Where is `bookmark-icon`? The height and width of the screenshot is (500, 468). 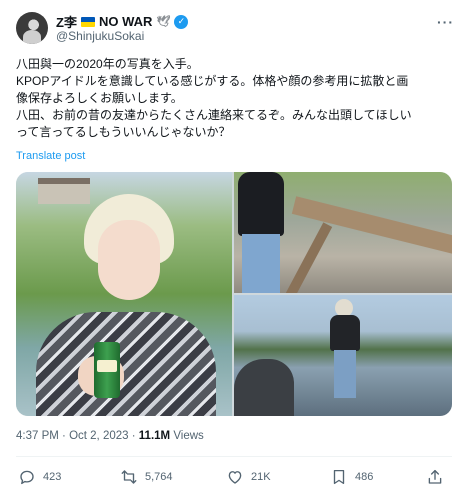 bookmark-icon is located at coordinates (339, 477).